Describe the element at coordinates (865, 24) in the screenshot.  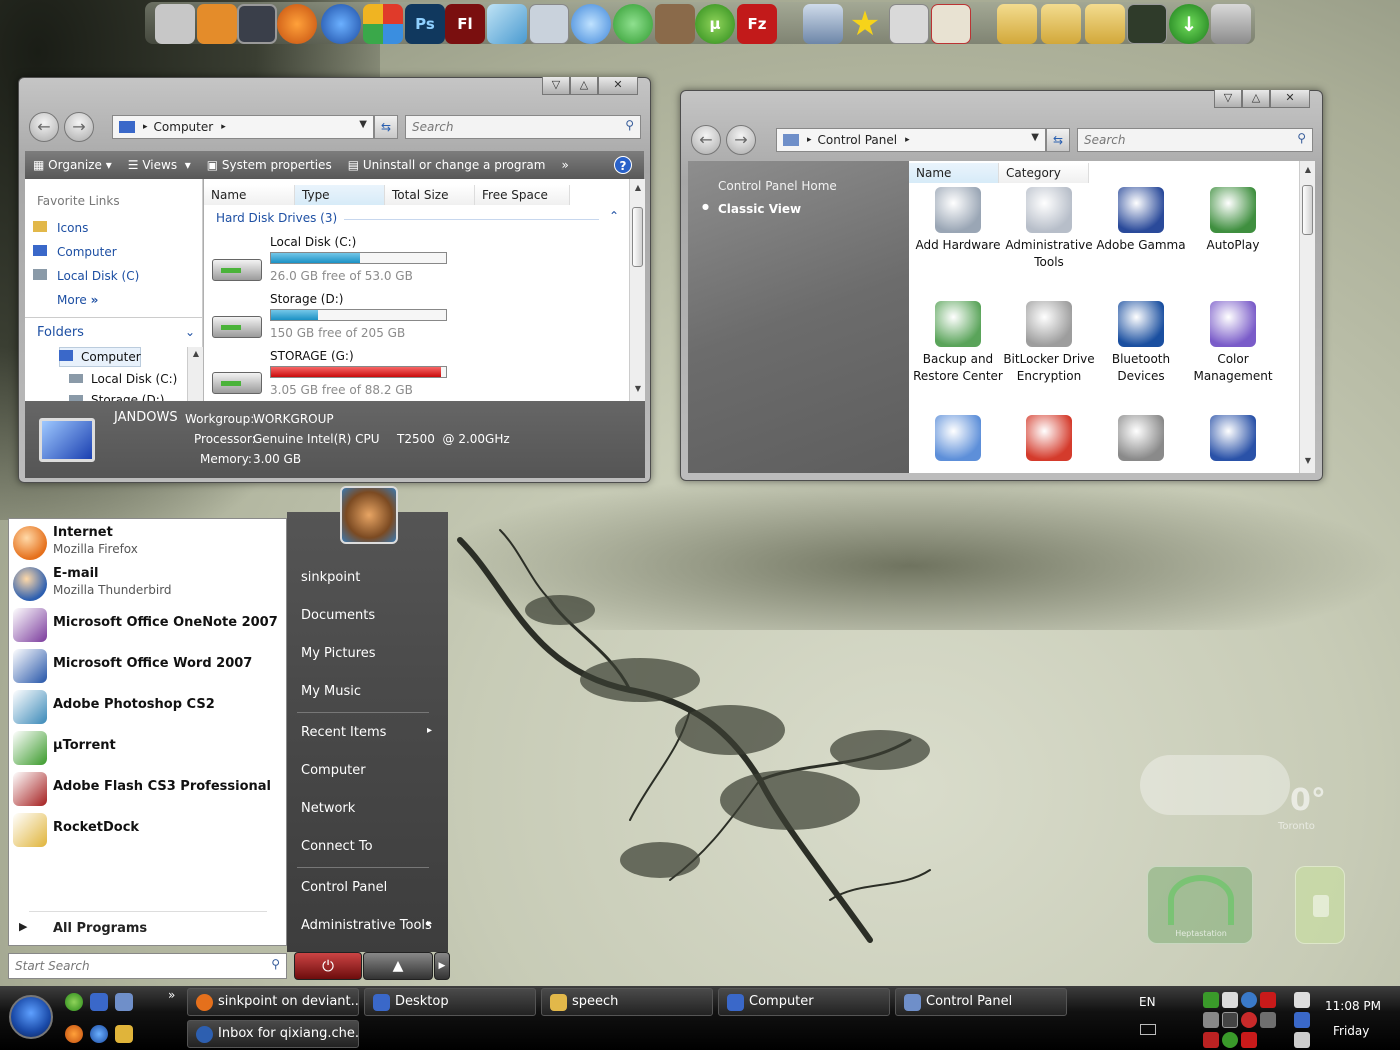
I see `star-icon: ★` at that location.